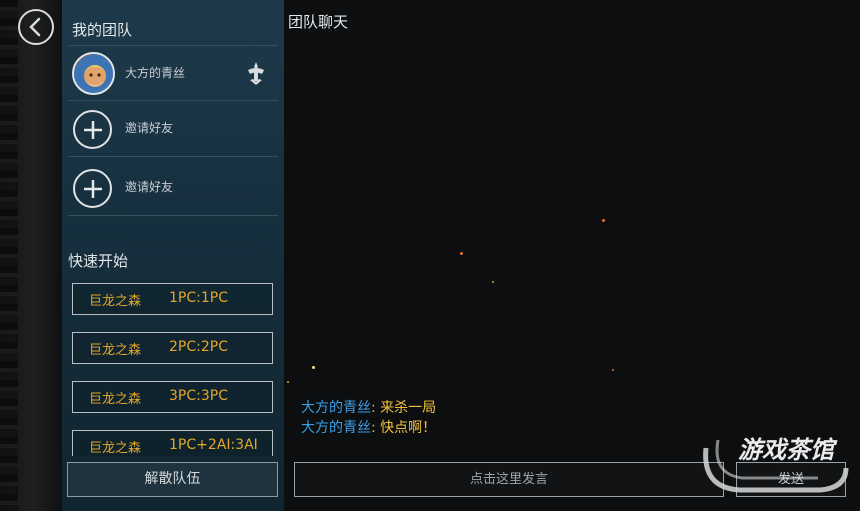 Image resolution: width=860 pixels, height=511 pixels. I want to click on quick-start-option: 巨龙之森 1PC:1PC, so click(172, 299).